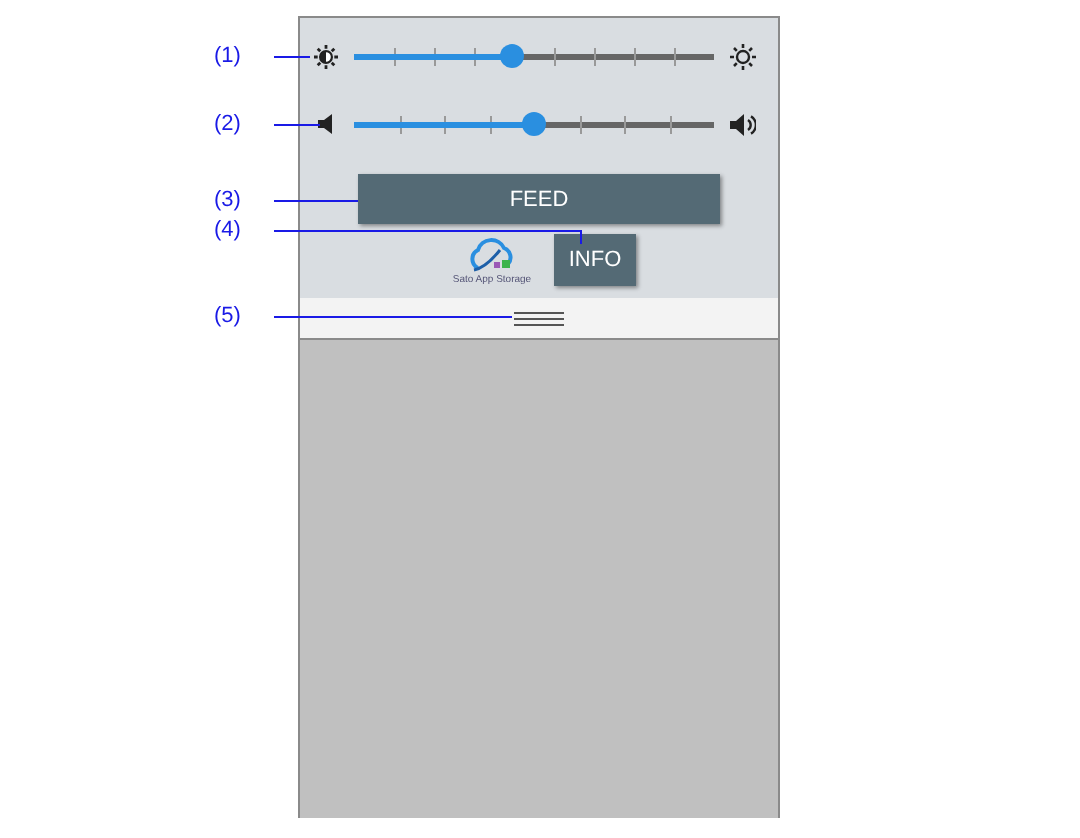 The image size is (1080, 838). Describe the element at coordinates (539, 318) in the screenshot. I see `menu-icon` at that location.